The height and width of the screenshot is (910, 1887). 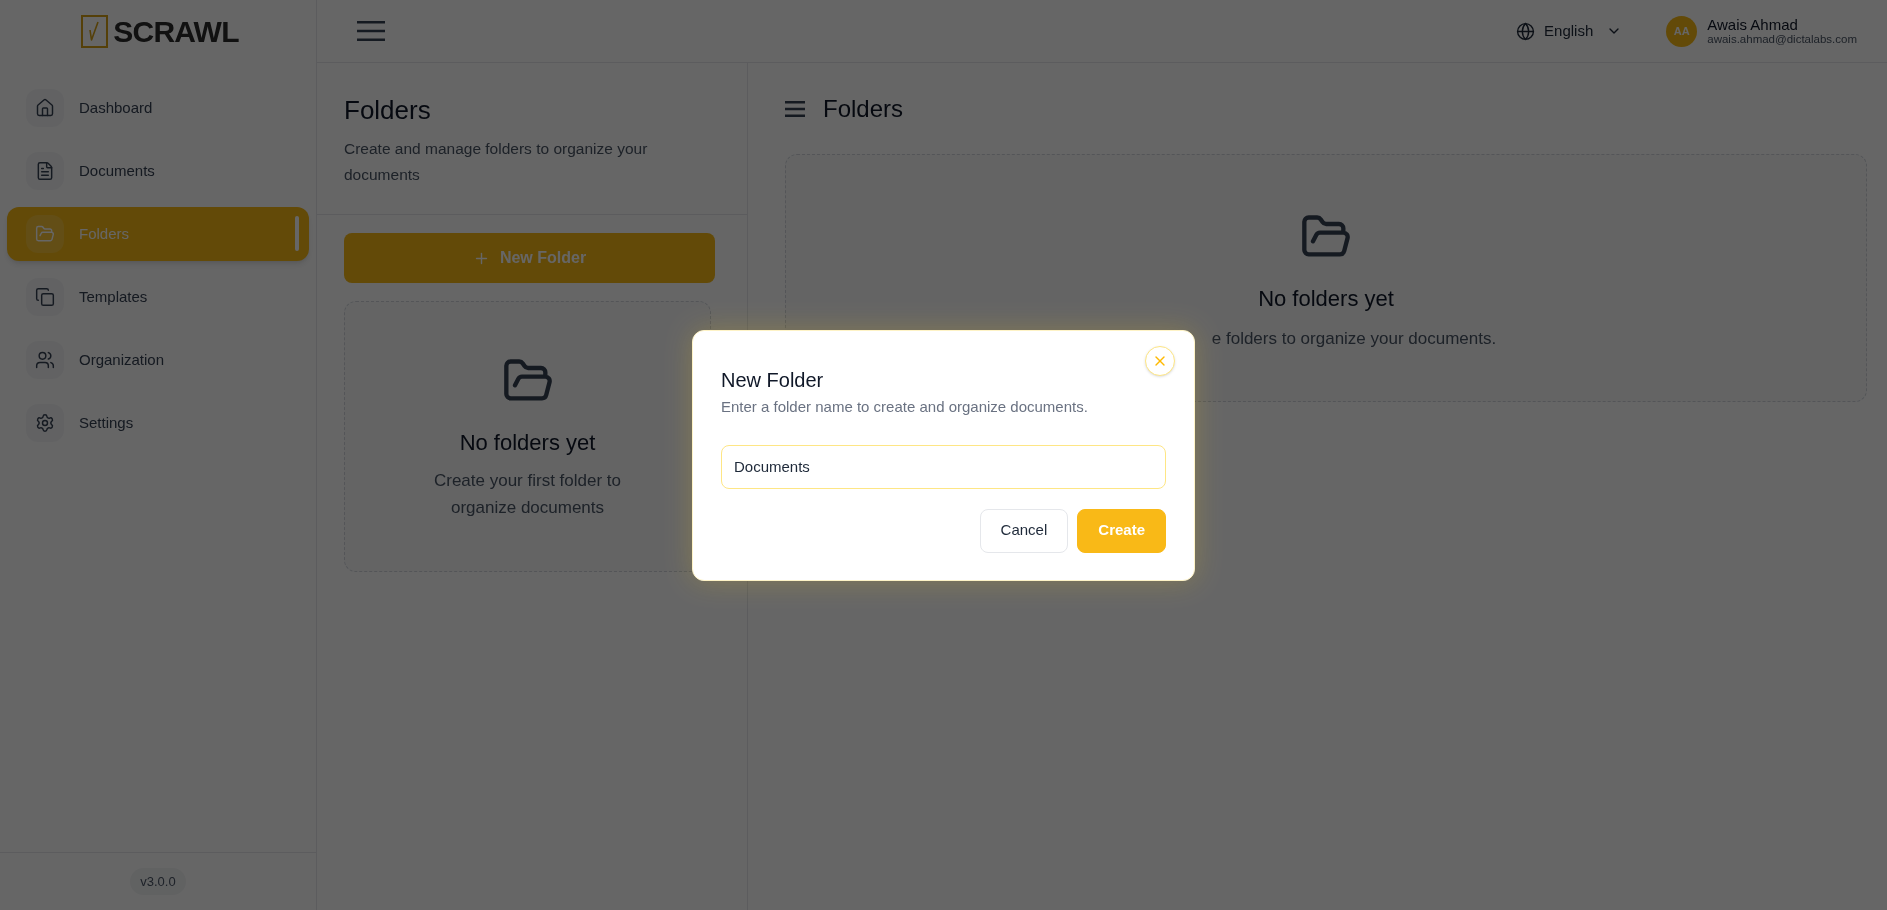 I want to click on empty-text: e folders to organize your documents., so click(x=1354, y=339).